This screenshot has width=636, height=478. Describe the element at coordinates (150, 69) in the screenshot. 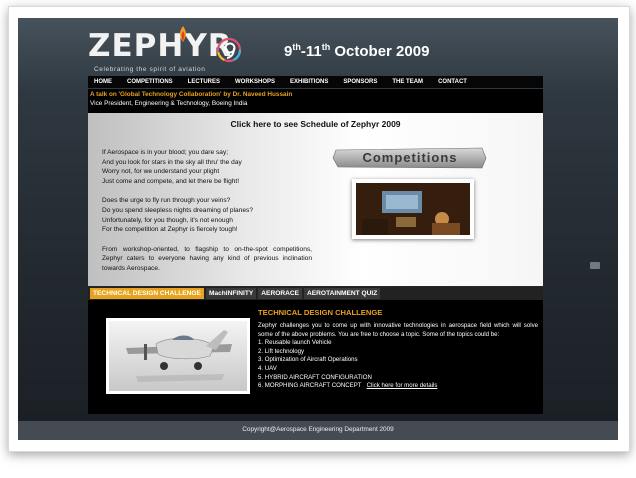

I see `logo-tagline: Celebrating the spirit of aviation` at that location.